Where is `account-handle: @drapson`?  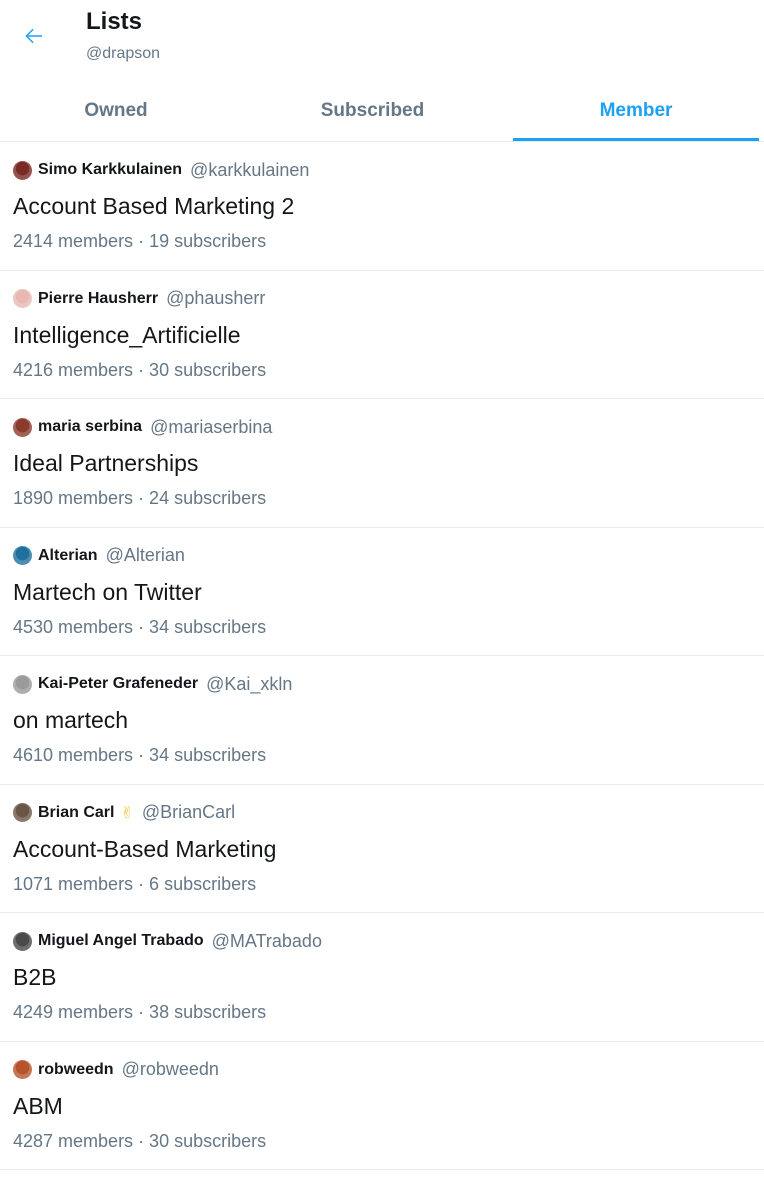
account-handle: @drapson is located at coordinates (123, 53).